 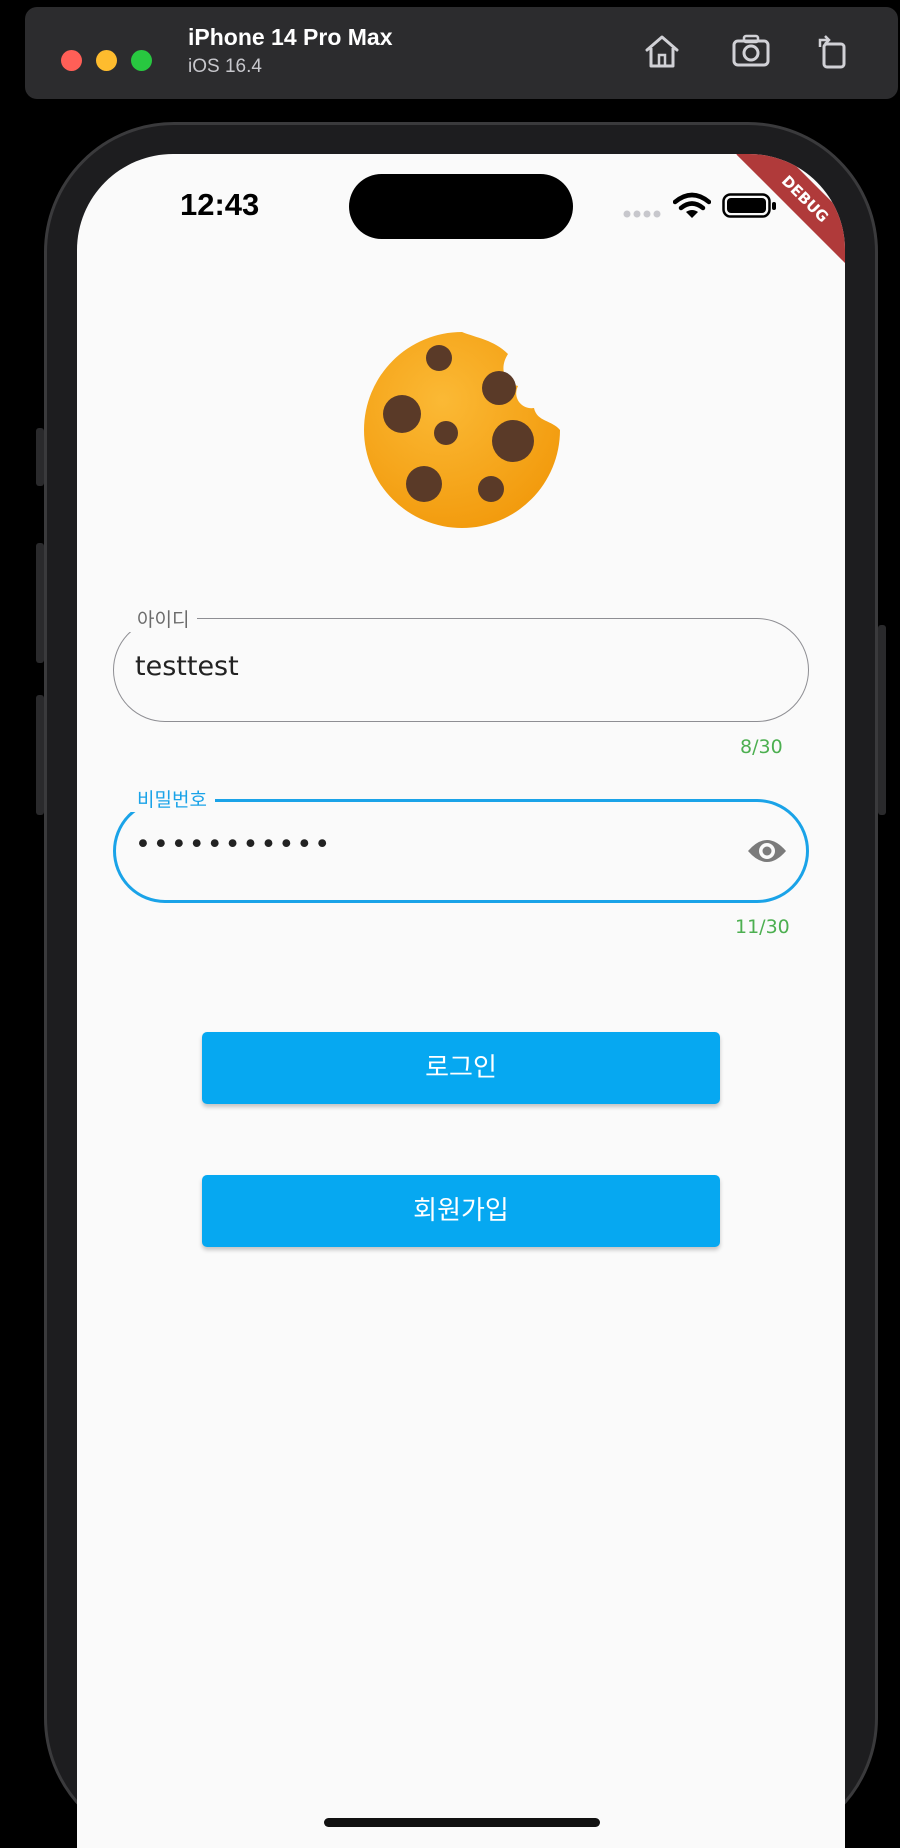 I want to click on cookie-icon, so click(x=462, y=430).